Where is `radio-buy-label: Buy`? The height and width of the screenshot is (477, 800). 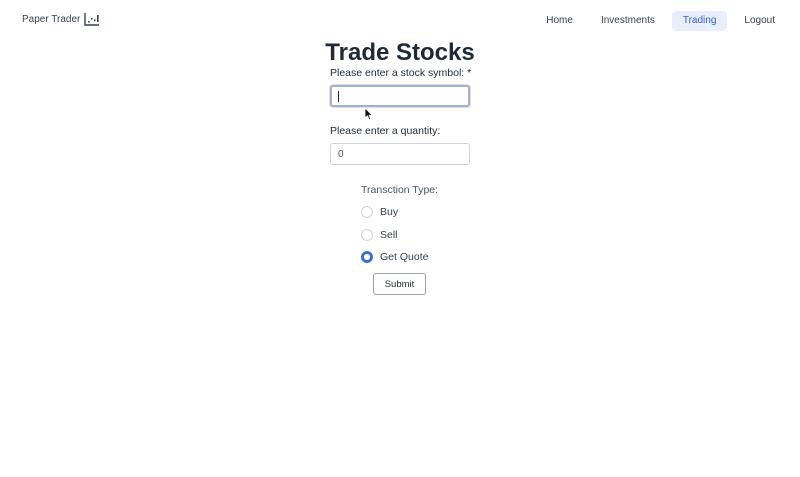 radio-buy-label: Buy is located at coordinates (389, 212).